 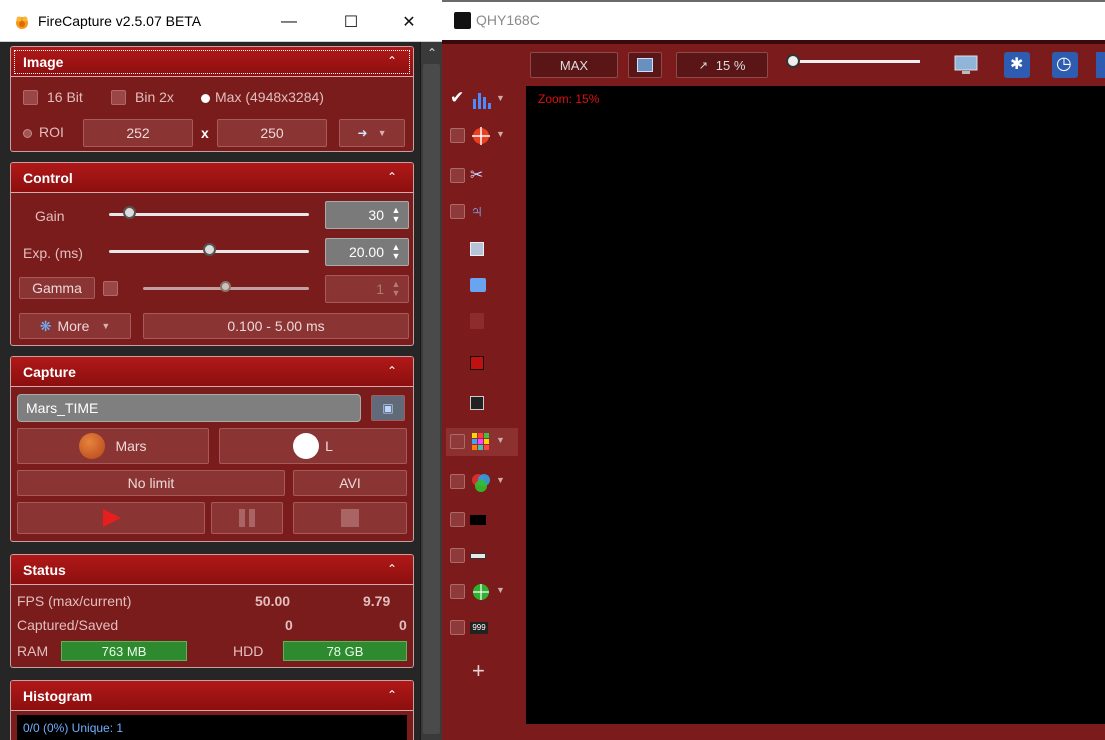 What do you see at coordinates (118, 97) in the screenshot?
I see `bin2x-checkbox` at bounding box center [118, 97].